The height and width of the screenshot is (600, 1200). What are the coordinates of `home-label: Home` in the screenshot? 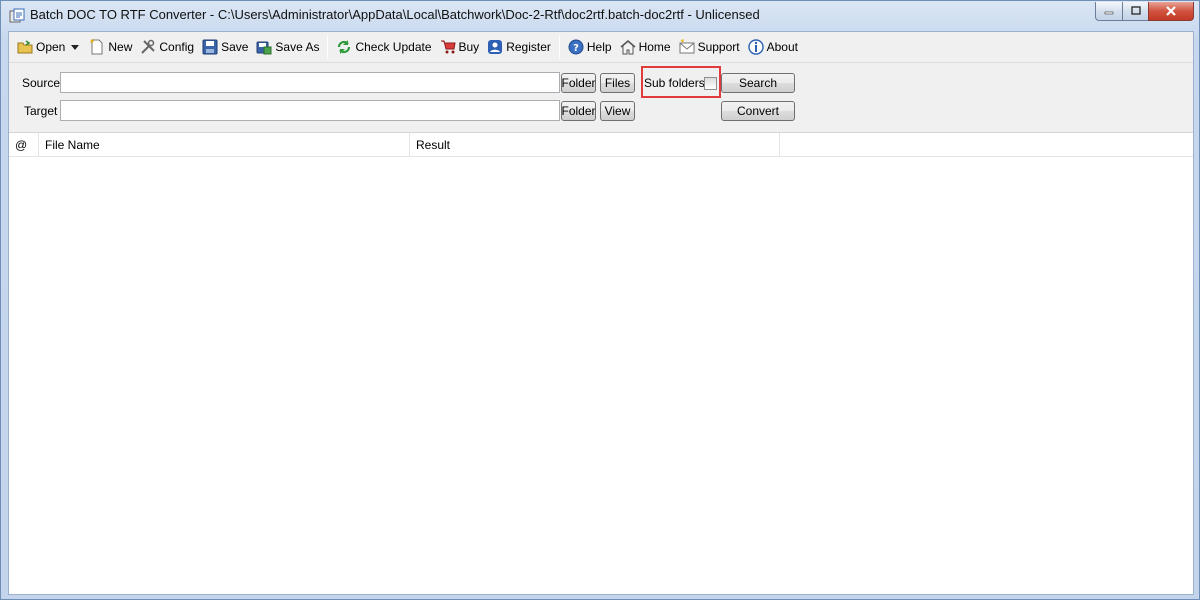 It's located at (654, 47).